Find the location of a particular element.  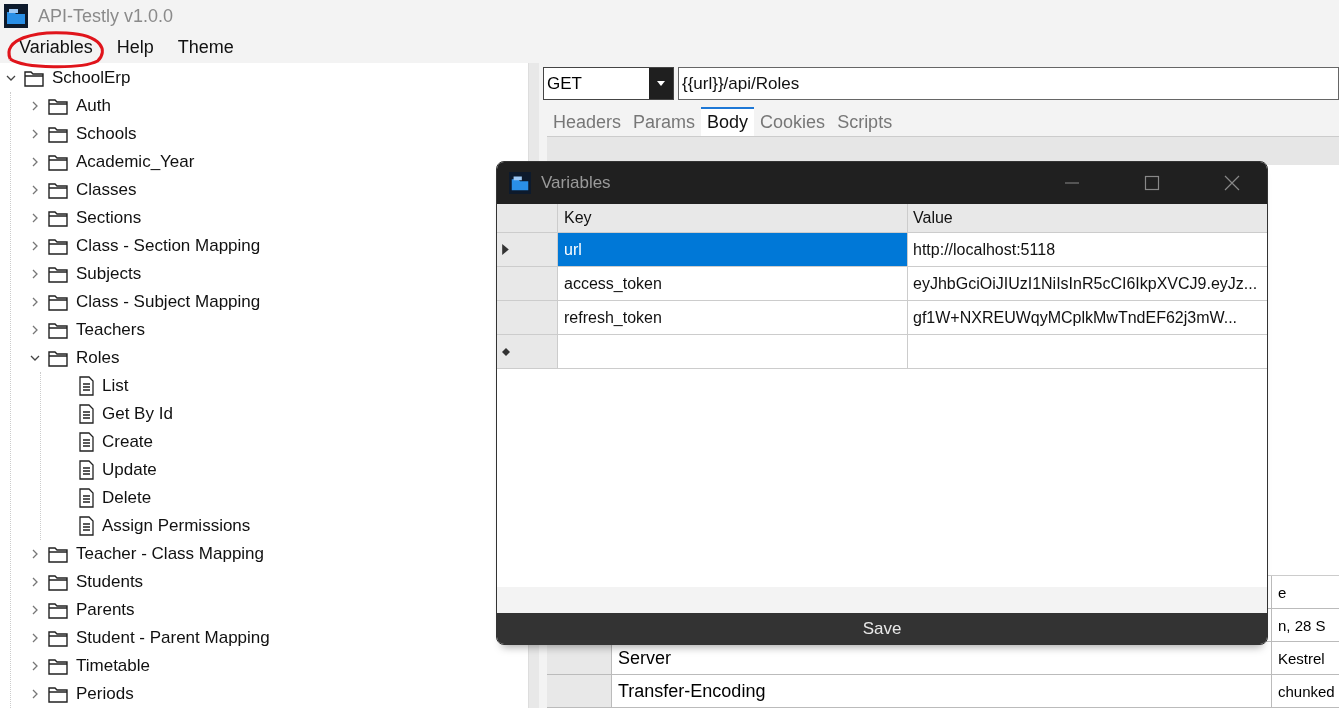

folder-item: Sections is located at coordinates (109, 218).